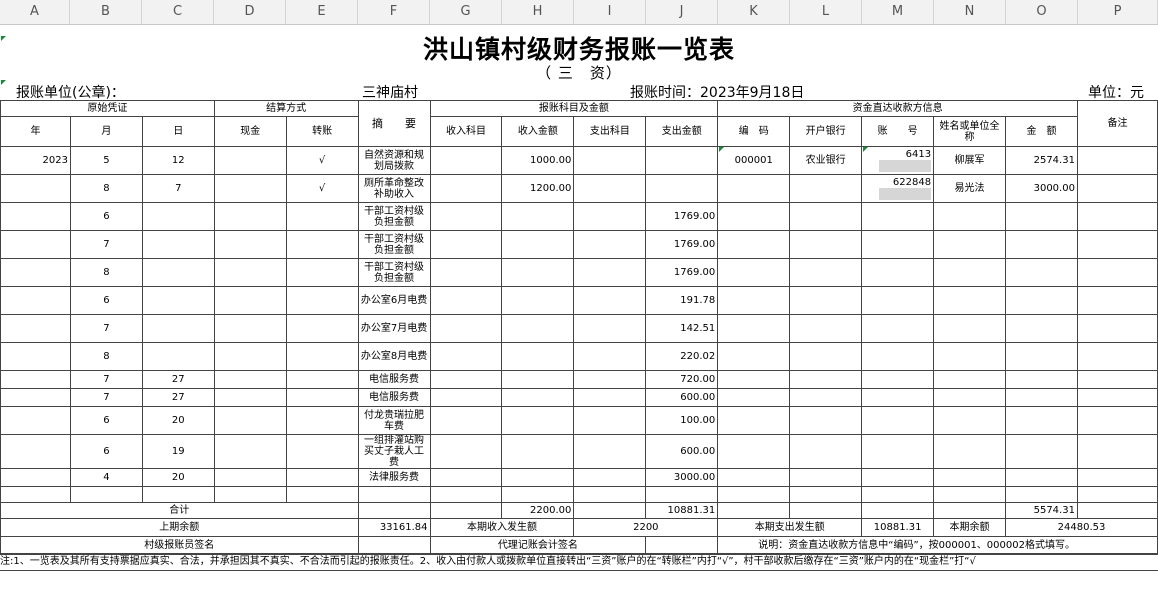 The width and height of the screenshot is (1158, 592). What do you see at coordinates (754, 160) in the screenshot?
I see `code-cell: 000001` at bounding box center [754, 160].